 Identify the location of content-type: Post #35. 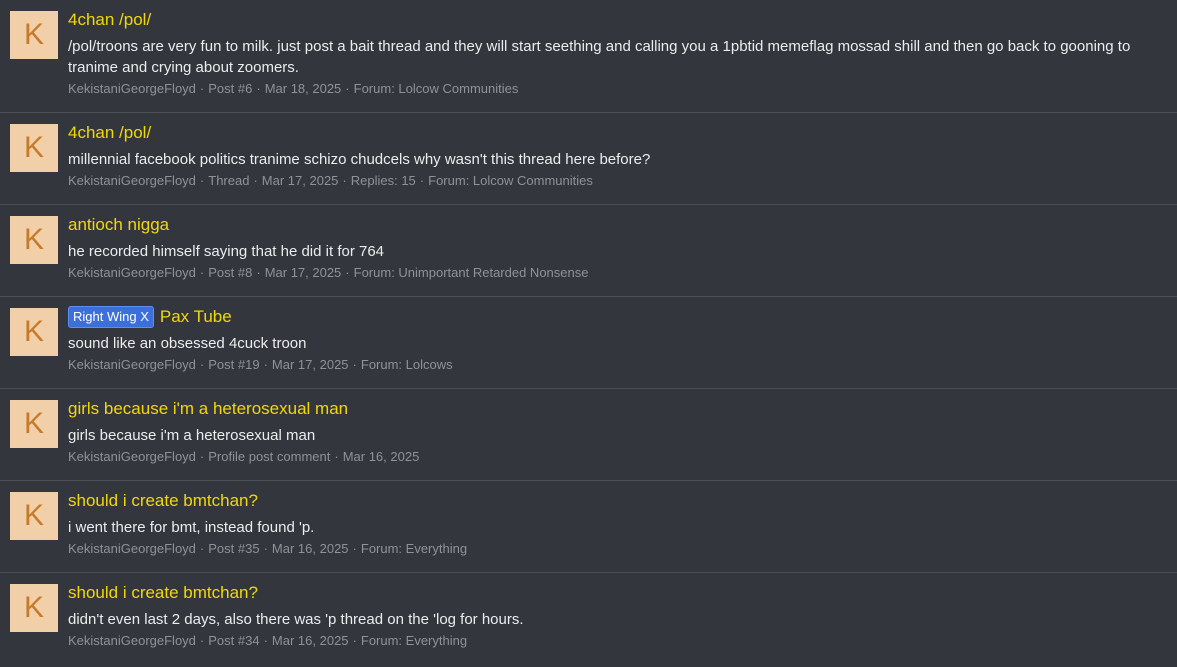
(234, 548).